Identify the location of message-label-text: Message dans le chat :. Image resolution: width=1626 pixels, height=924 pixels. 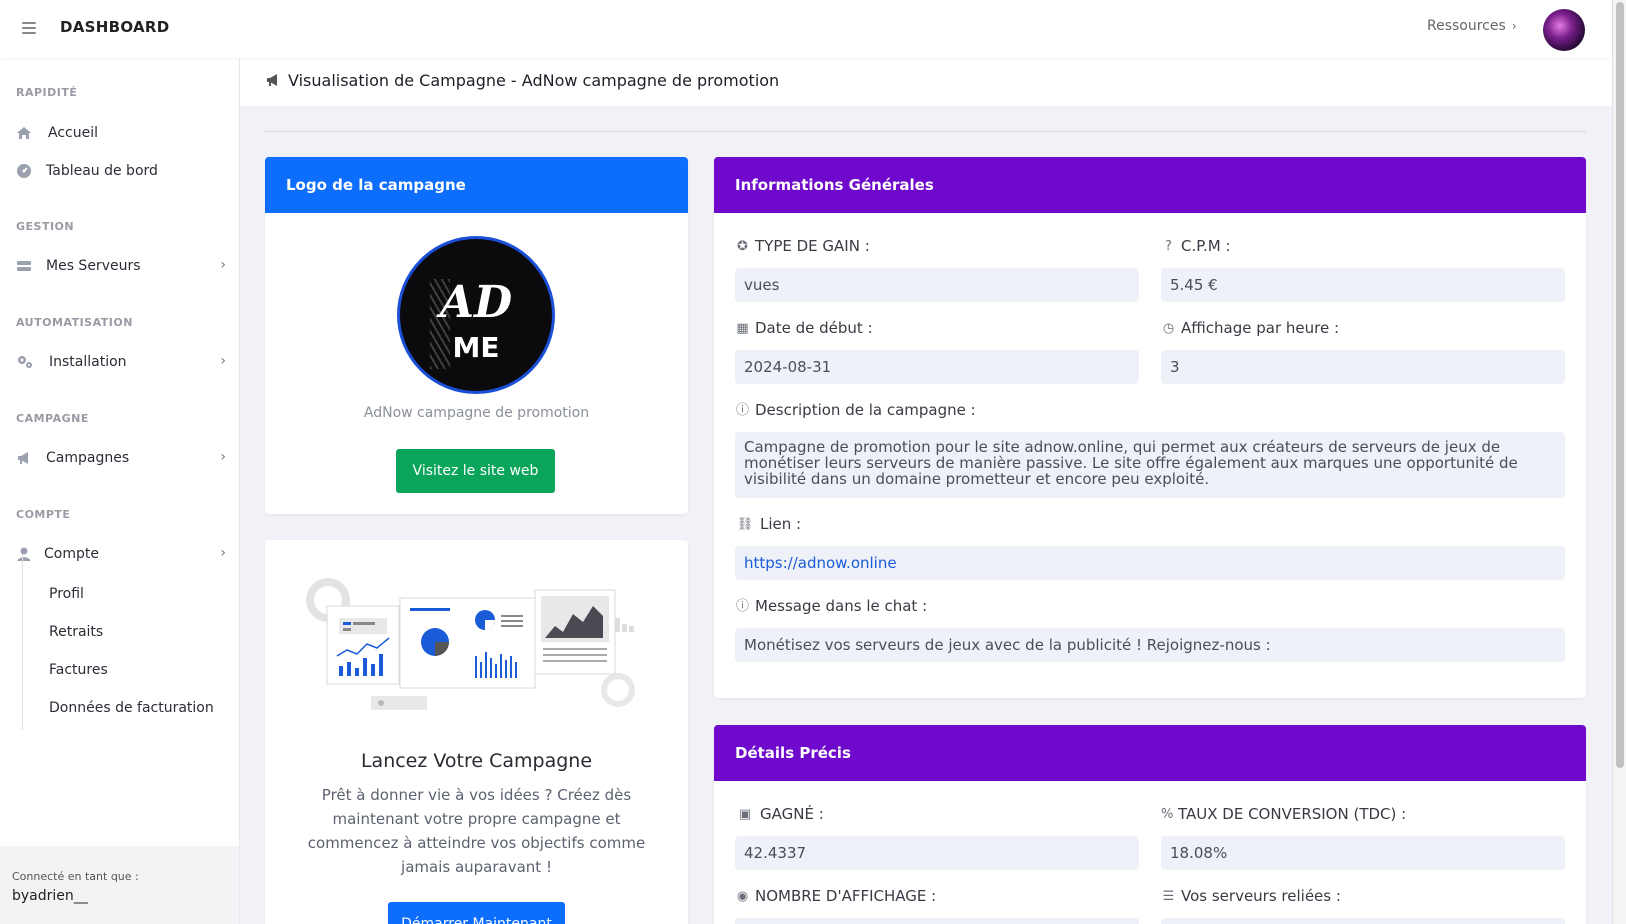
(841, 606).